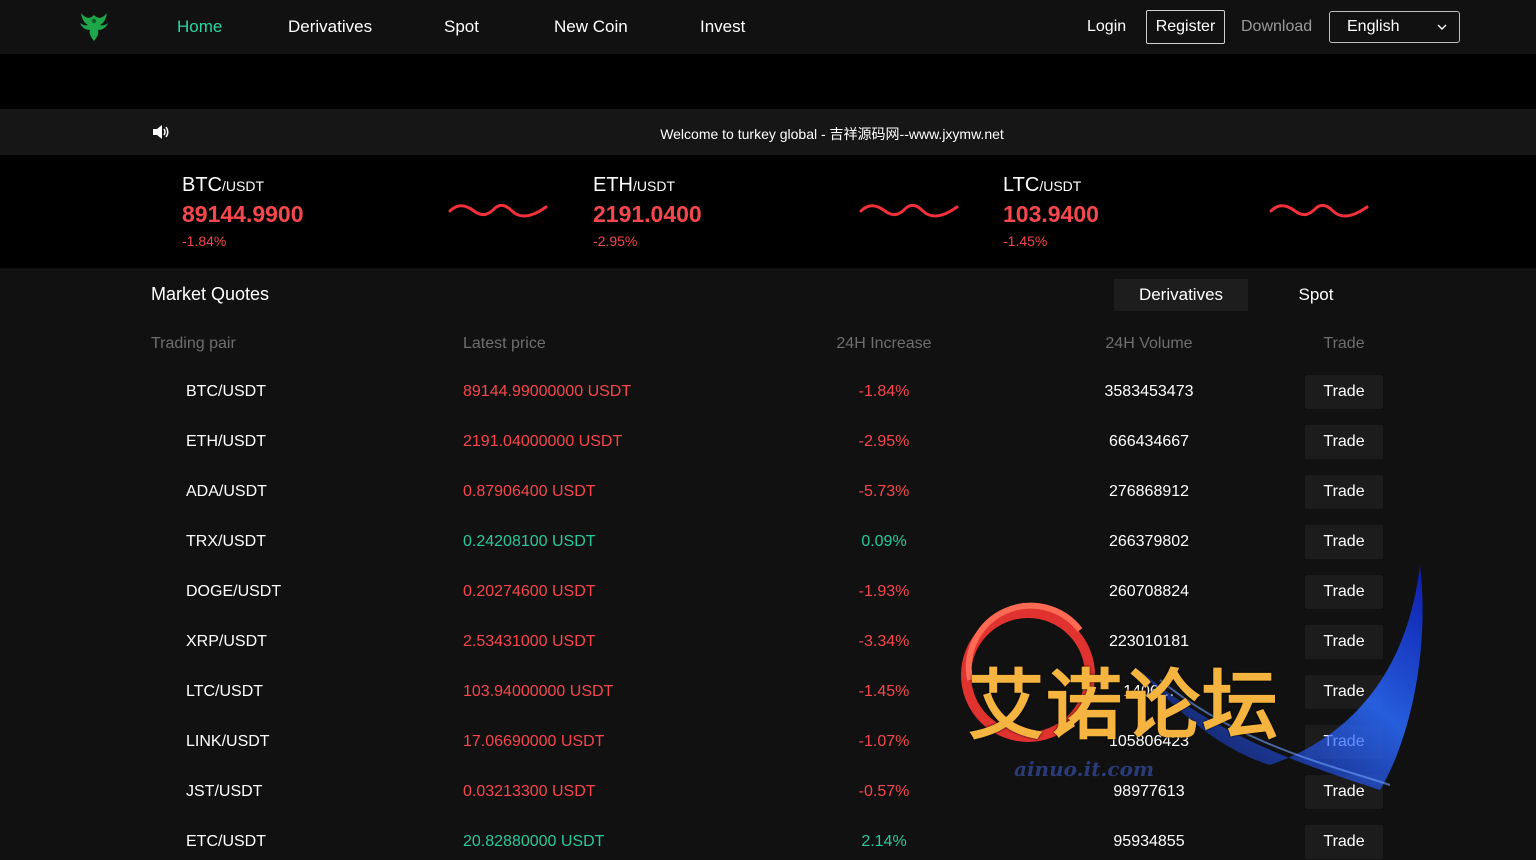 This screenshot has width=1536, height=860. Describe the element at coordinates (210, 294) in the screenshot. I see `market-quotes-title: Market Quotes` at that location.